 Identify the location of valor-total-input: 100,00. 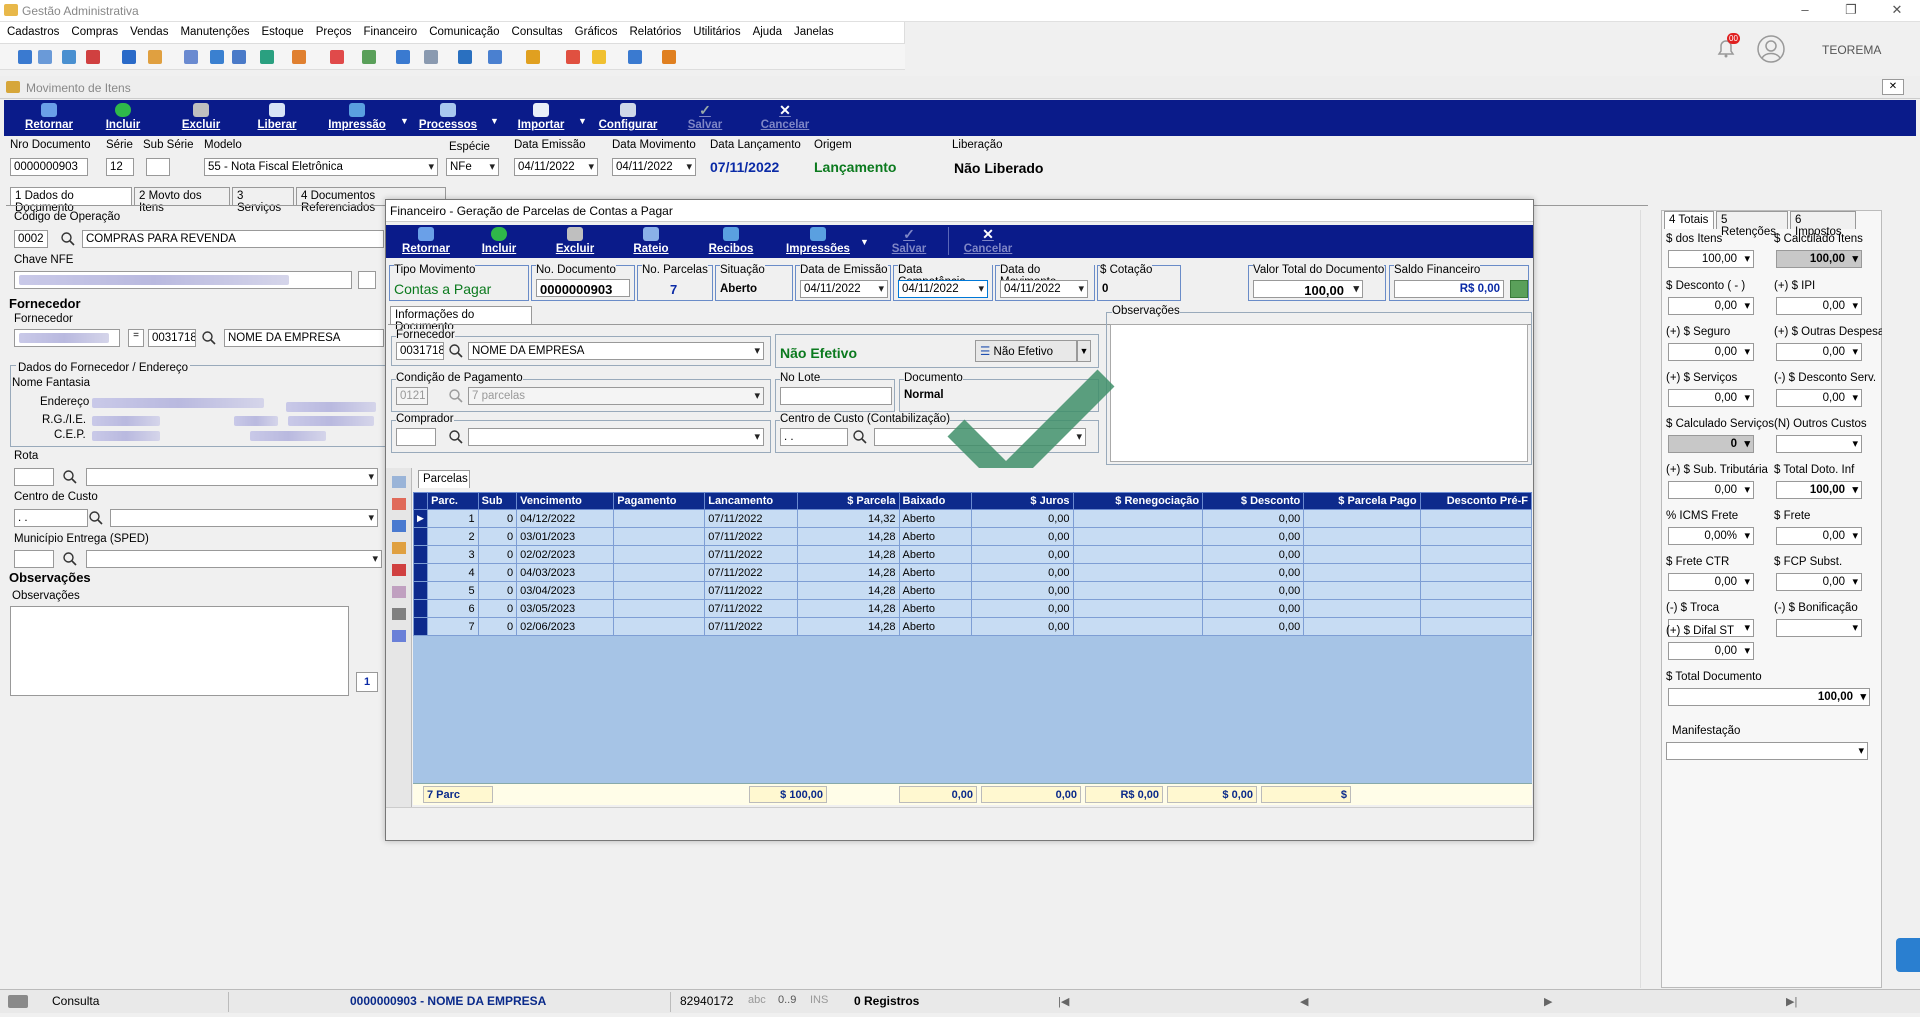
(1308, 289).